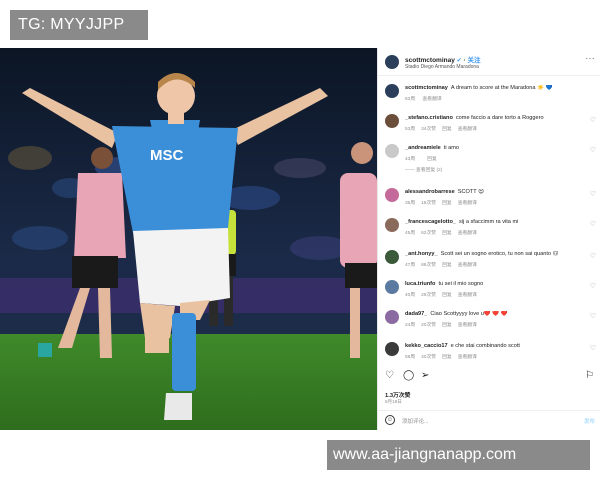 The width and height of the screenshot is (600, 480). What do you see at coordinates (410, 357) in the screenshot?
I see `comment-time: 58周` at bounding box center [410, 357].